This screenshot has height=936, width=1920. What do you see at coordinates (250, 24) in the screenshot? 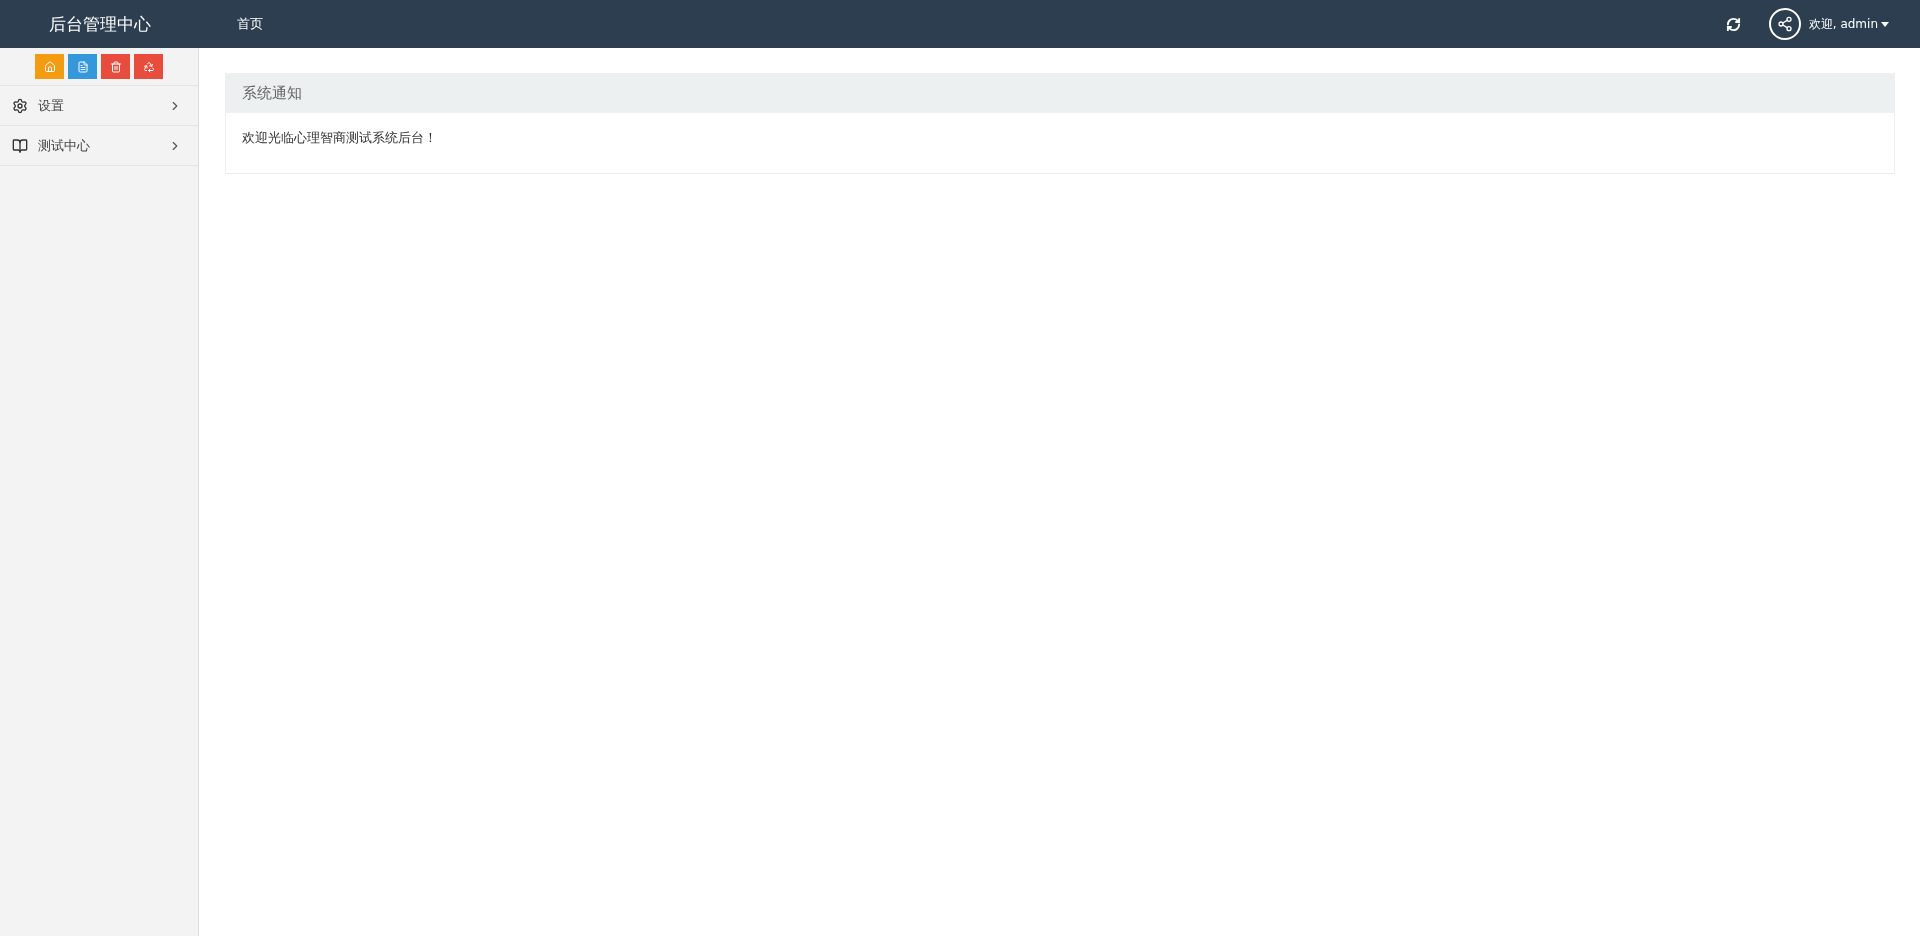
I see `nav-link: 首页` at bounding box center [250, 24].